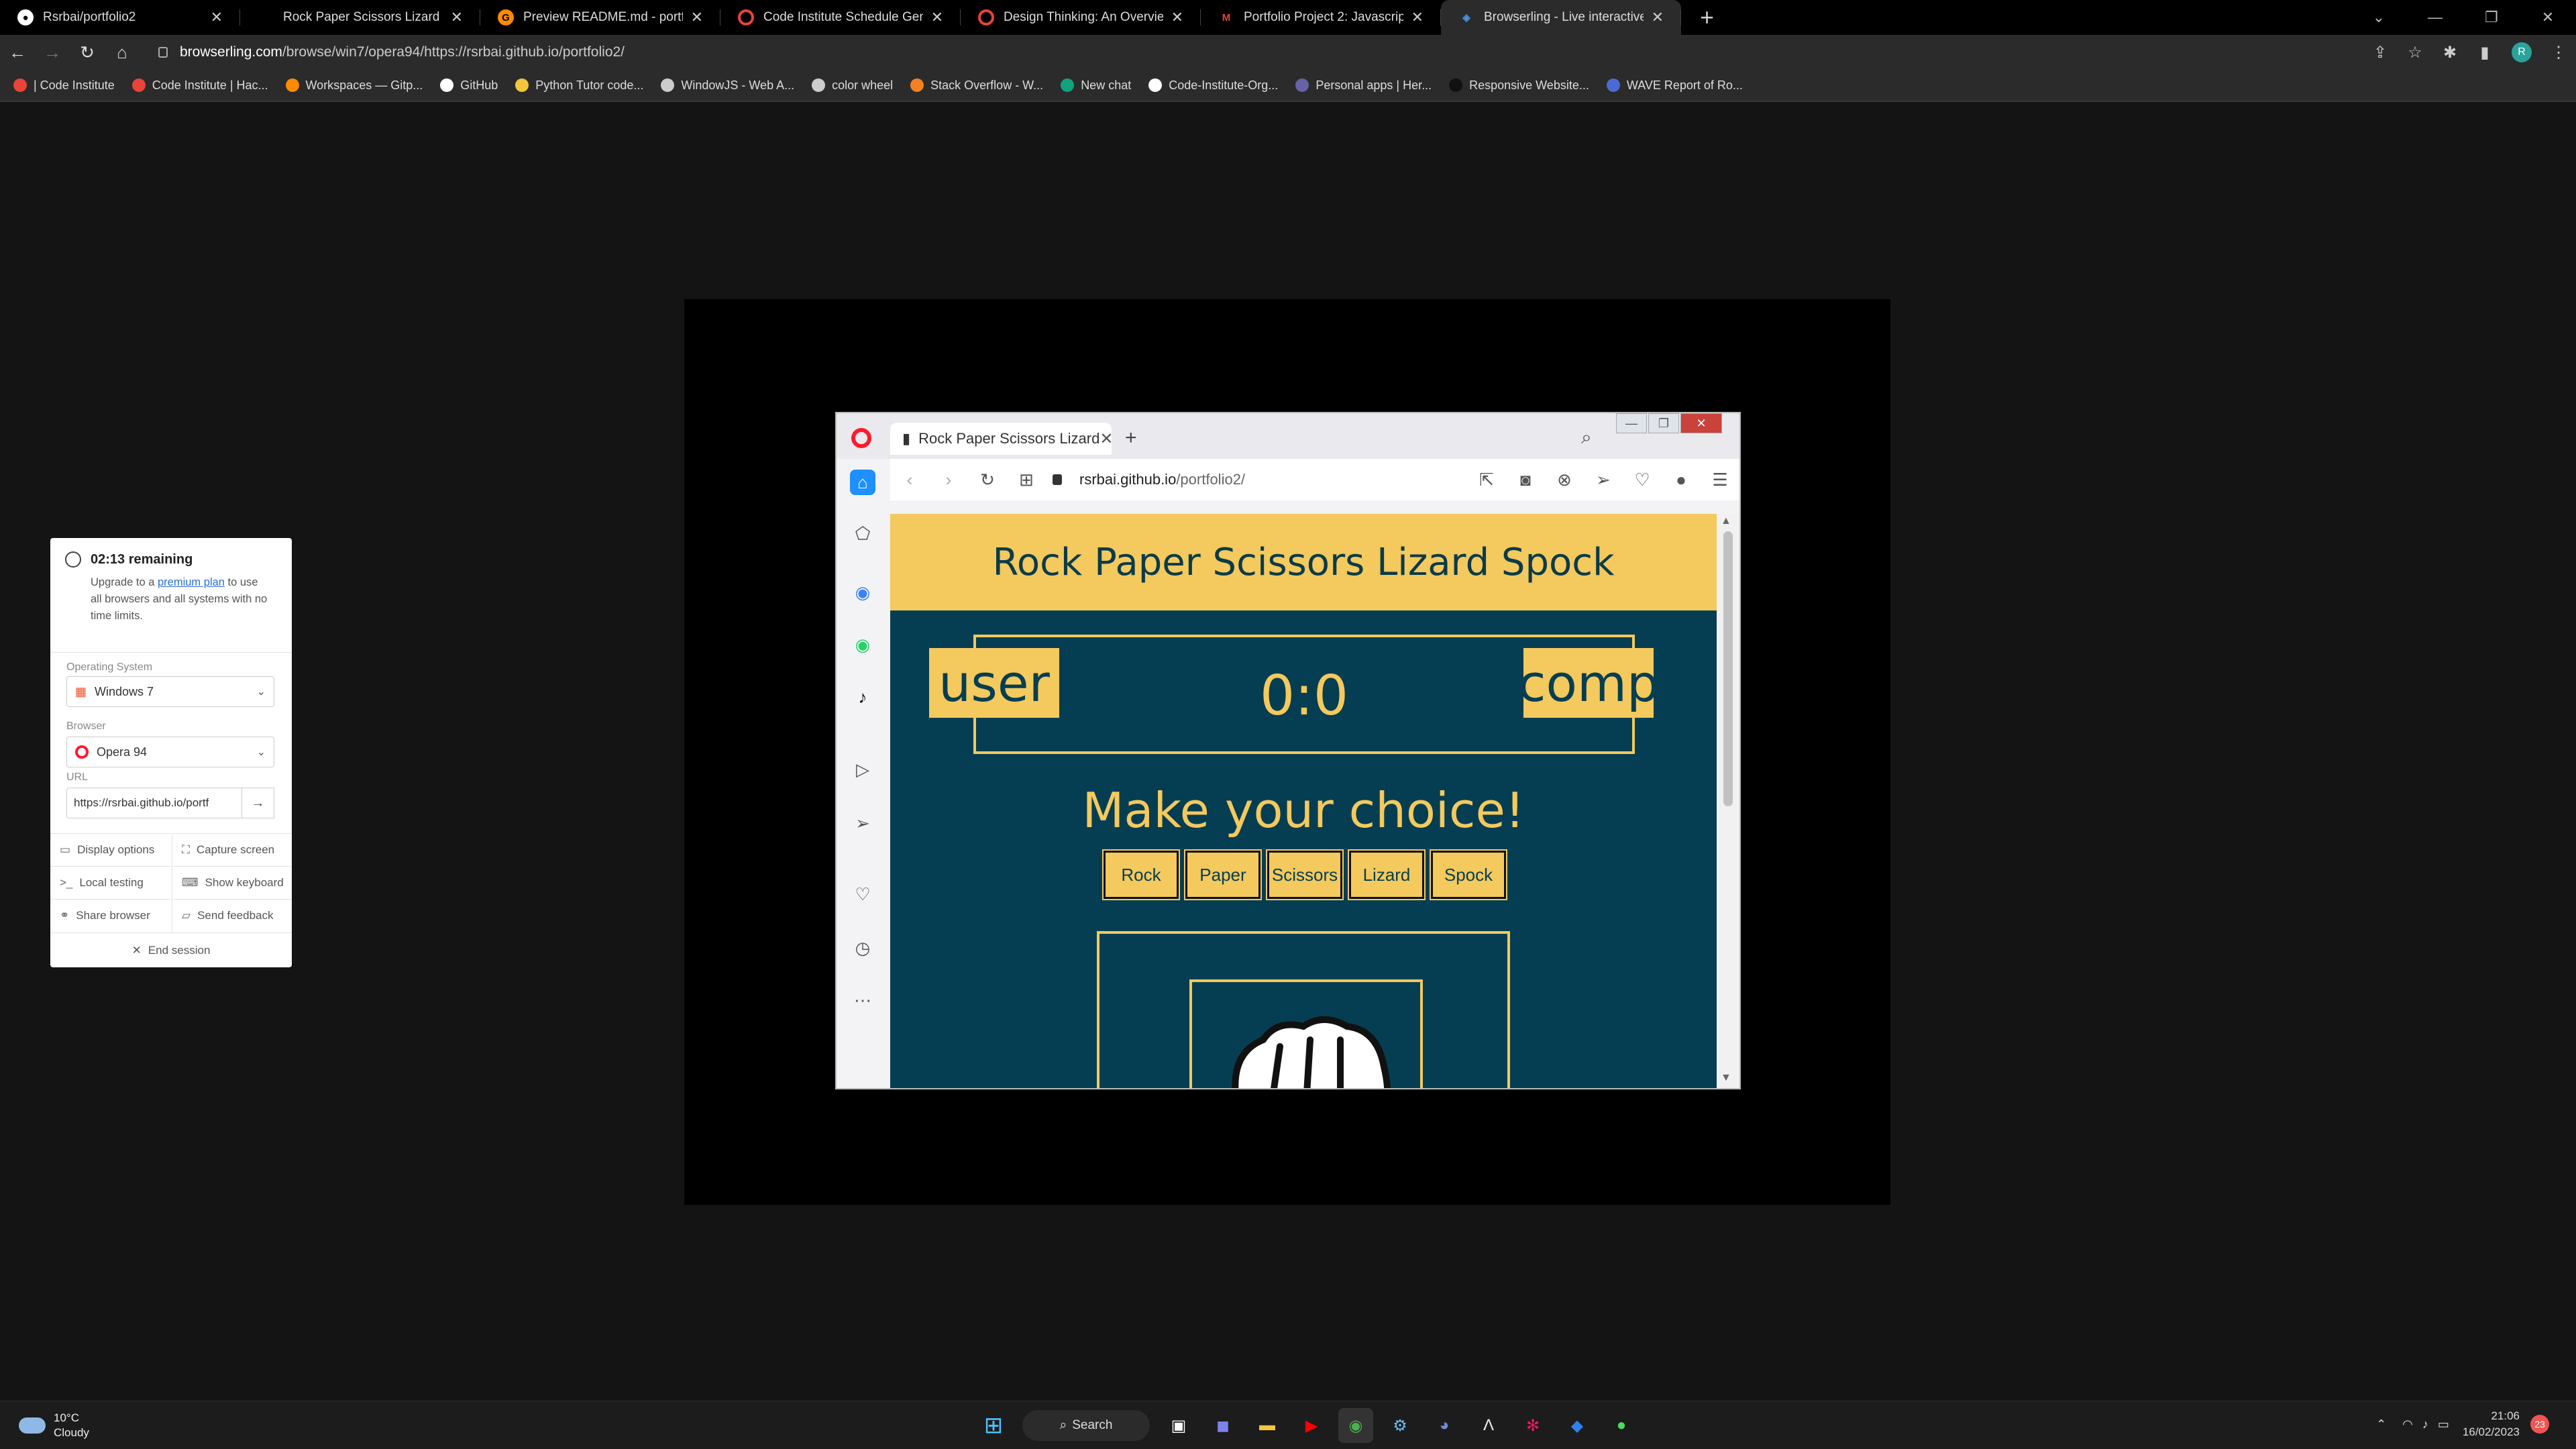  What do you see at coordinates (1586, 438) in the screenshot?
I see `search-icon: ⌕` at bounding box center [1586, 438].